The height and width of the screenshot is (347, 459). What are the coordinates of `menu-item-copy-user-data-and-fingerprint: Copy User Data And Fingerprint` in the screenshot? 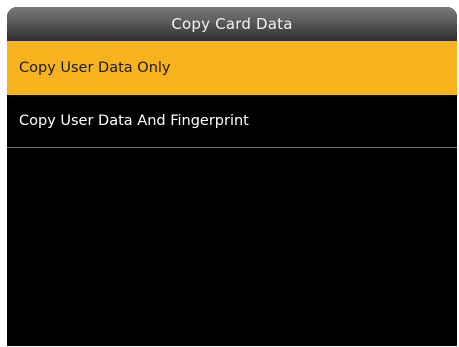 It's located at (232, 121).